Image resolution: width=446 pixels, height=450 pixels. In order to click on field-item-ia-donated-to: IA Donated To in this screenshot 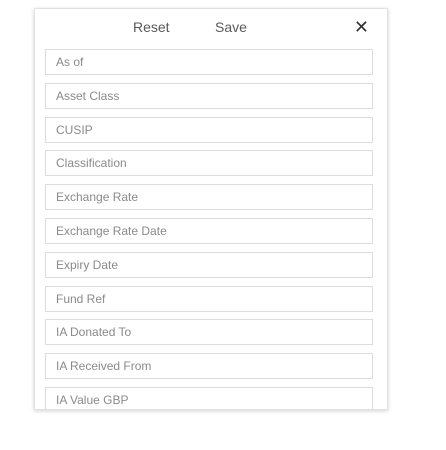, I will do `click(209, 332)`.